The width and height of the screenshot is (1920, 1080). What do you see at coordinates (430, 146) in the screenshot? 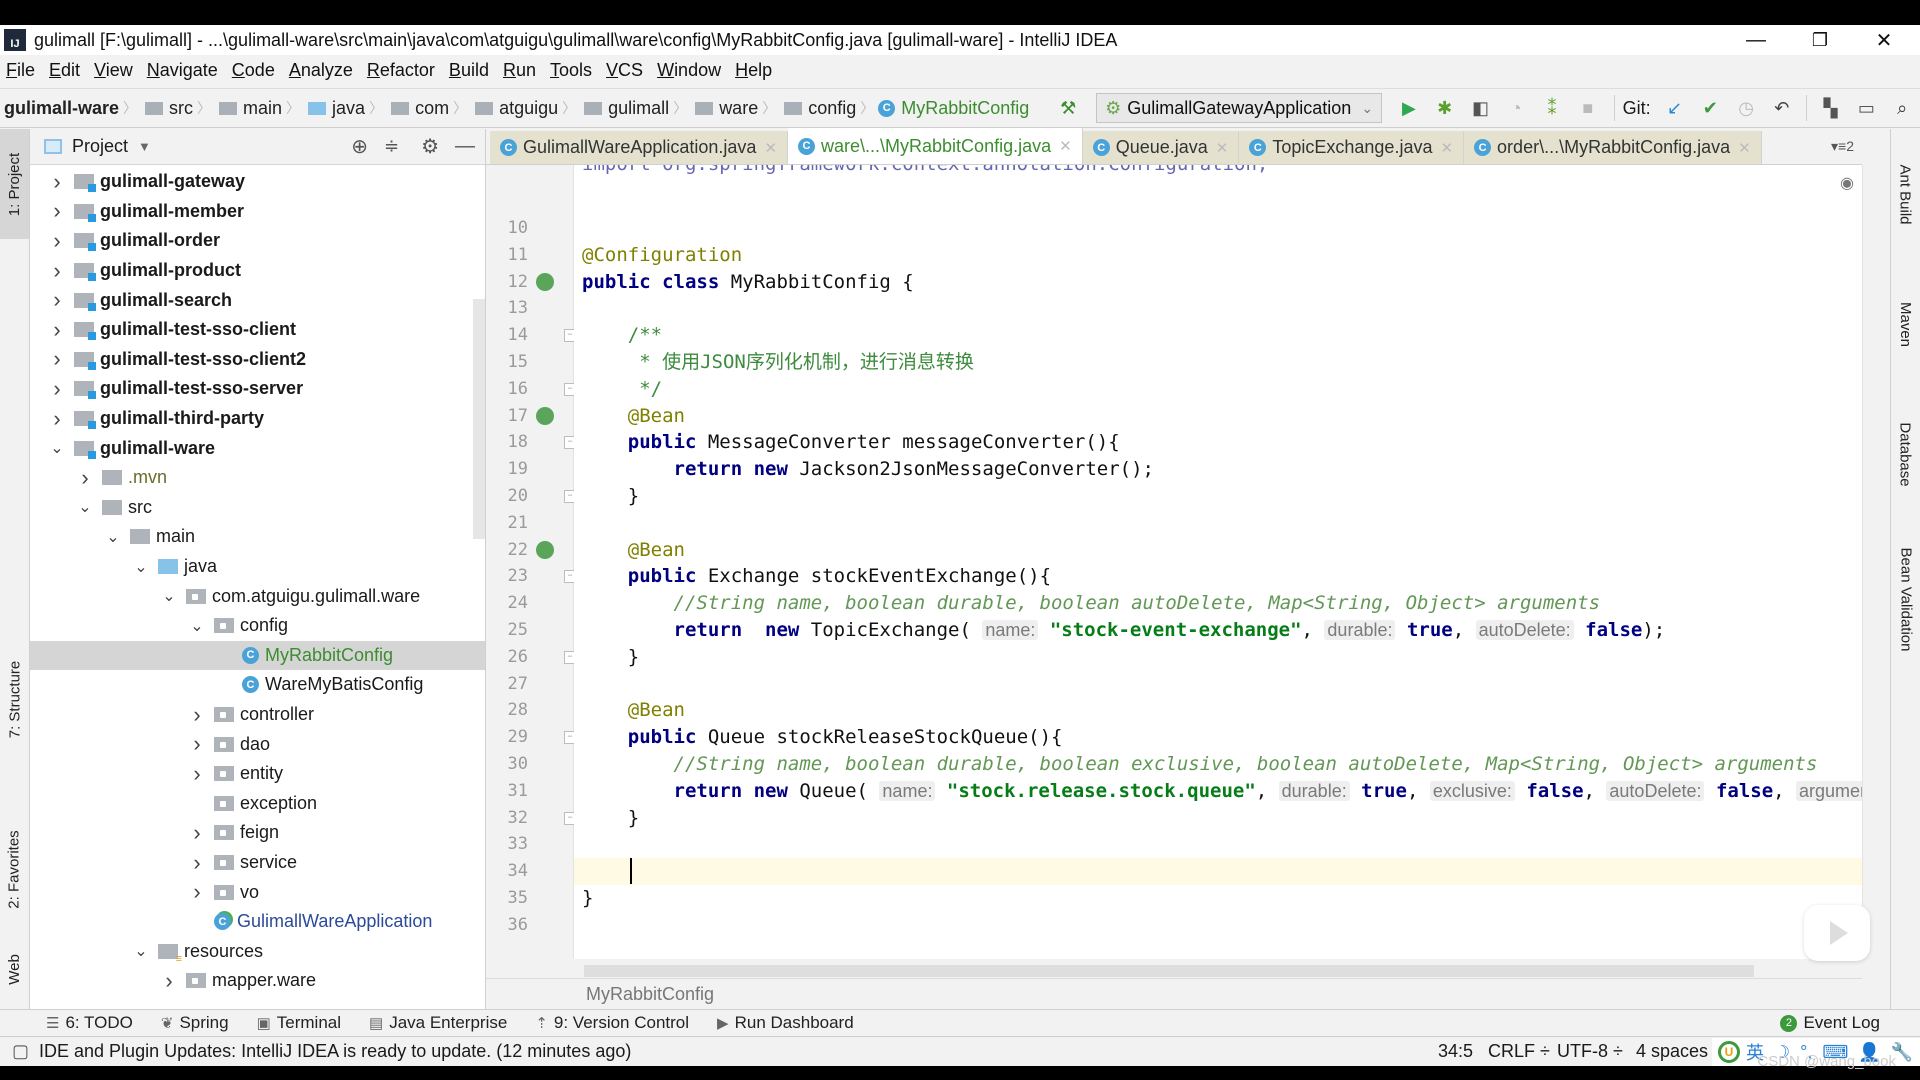
I see `settings-gear-icon: ⚙` at bounding box center [430, 146].